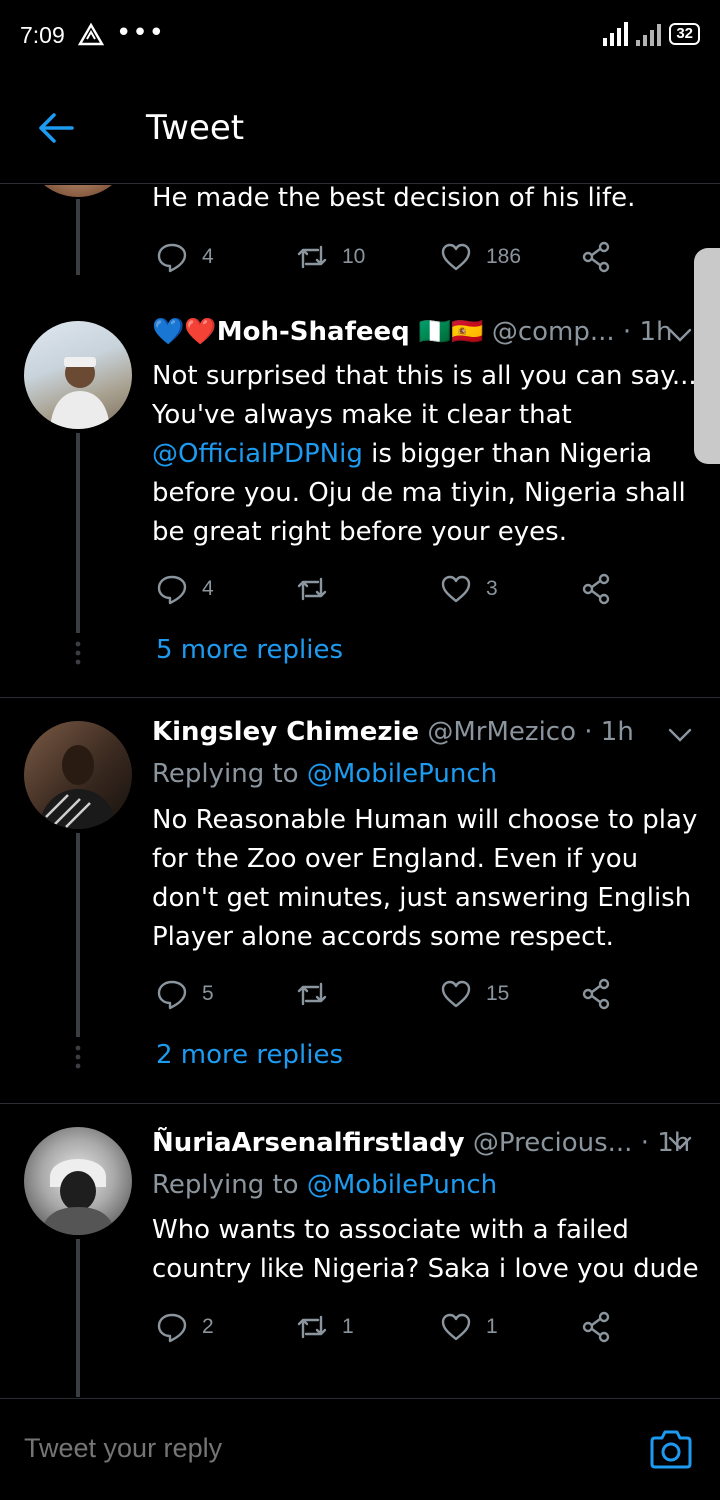  I want to click on like-count: 186, so click(504, 256).